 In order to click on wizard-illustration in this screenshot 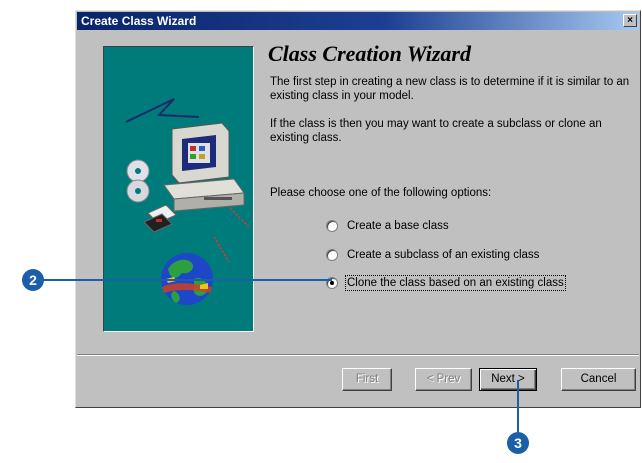, I will do `click(178, 189)`.